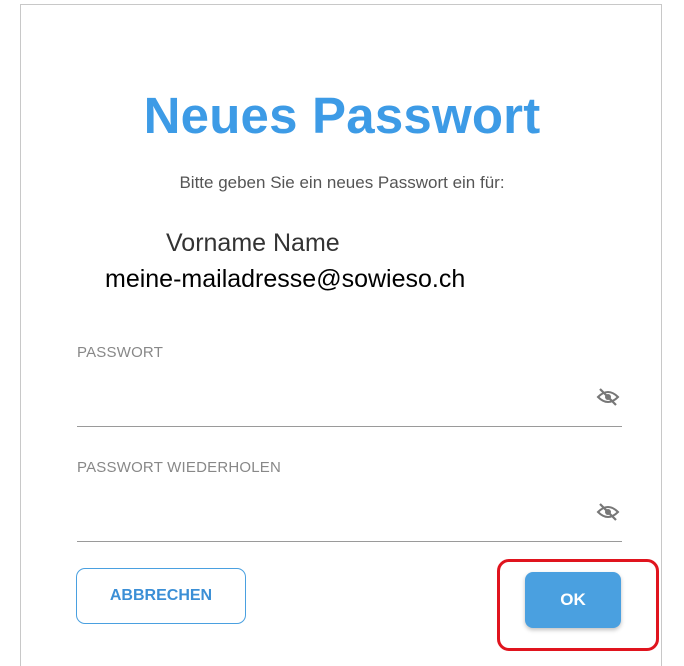 The width and height of the screenshot is (684, 666). Describe the element at coordinates (349, 426) in the screenshot. I see `password-underline` at that location.